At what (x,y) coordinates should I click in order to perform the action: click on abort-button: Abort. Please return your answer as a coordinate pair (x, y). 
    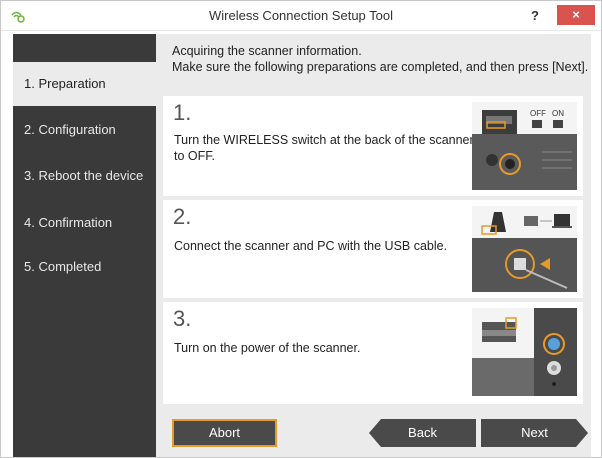
    Looking at the image, I should click on (224, 433).